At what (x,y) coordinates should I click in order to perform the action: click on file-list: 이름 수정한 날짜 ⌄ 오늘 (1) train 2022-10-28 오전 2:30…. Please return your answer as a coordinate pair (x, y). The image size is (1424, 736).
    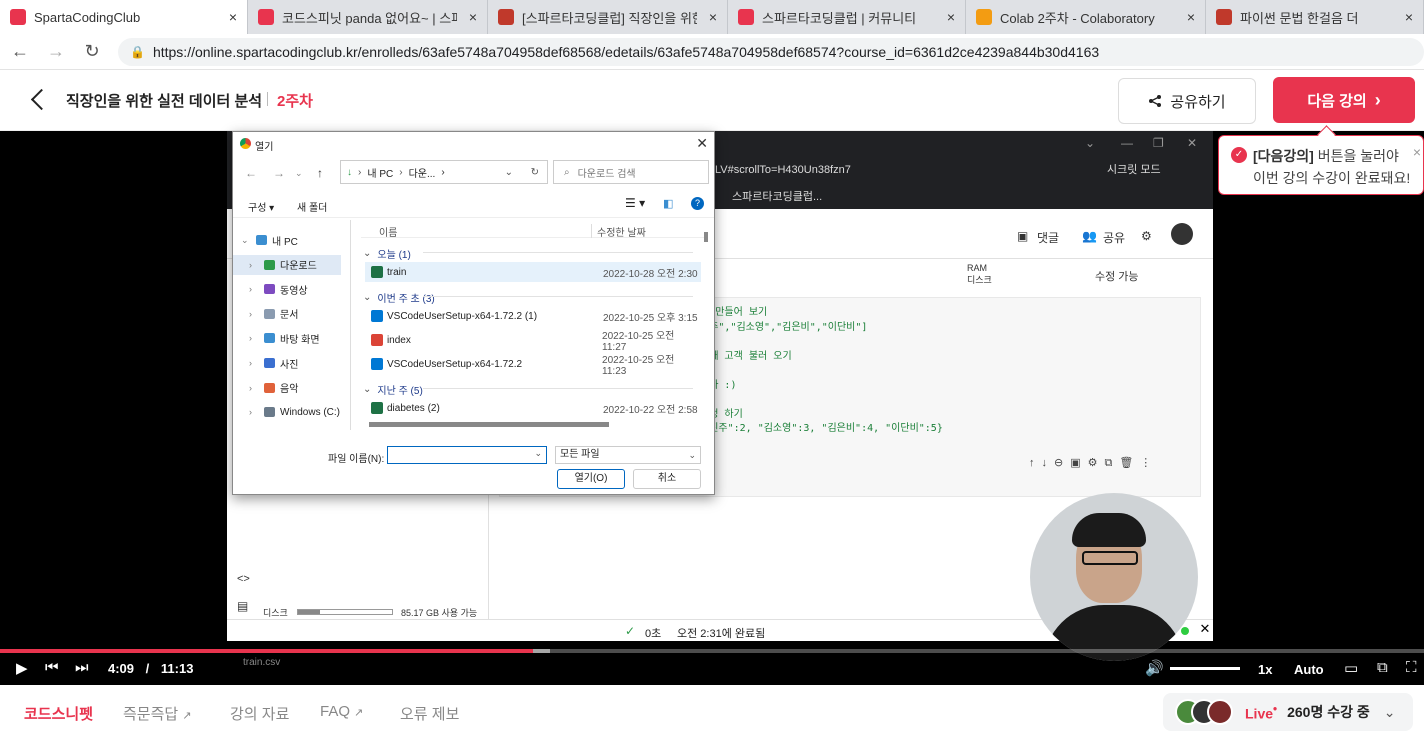
    Looking at the image, I should click on (533, 324).